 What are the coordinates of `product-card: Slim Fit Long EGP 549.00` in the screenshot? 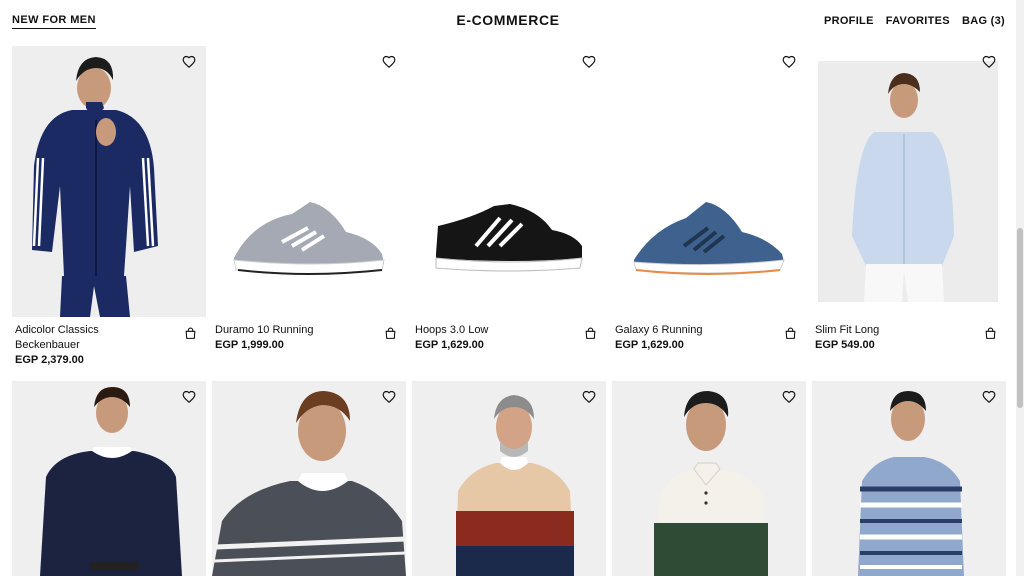 It's located at (909, 211).